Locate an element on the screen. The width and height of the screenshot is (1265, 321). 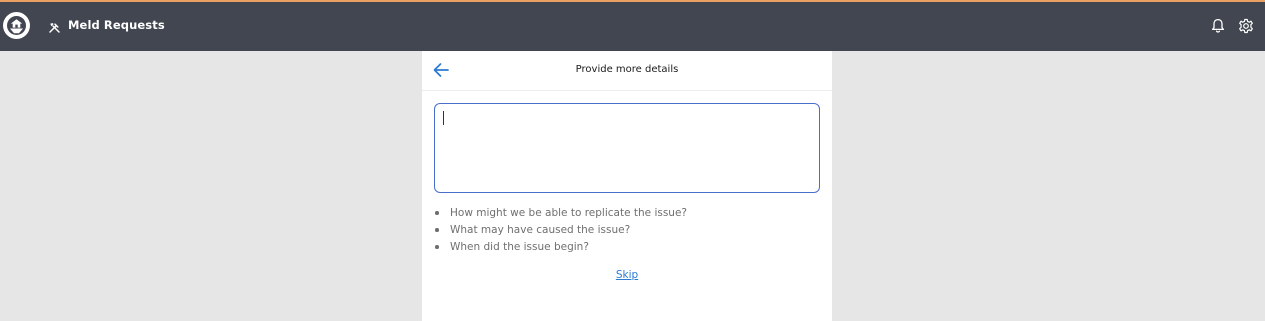
app-title-label: Meld Requests is located at coordinates (116, 25).